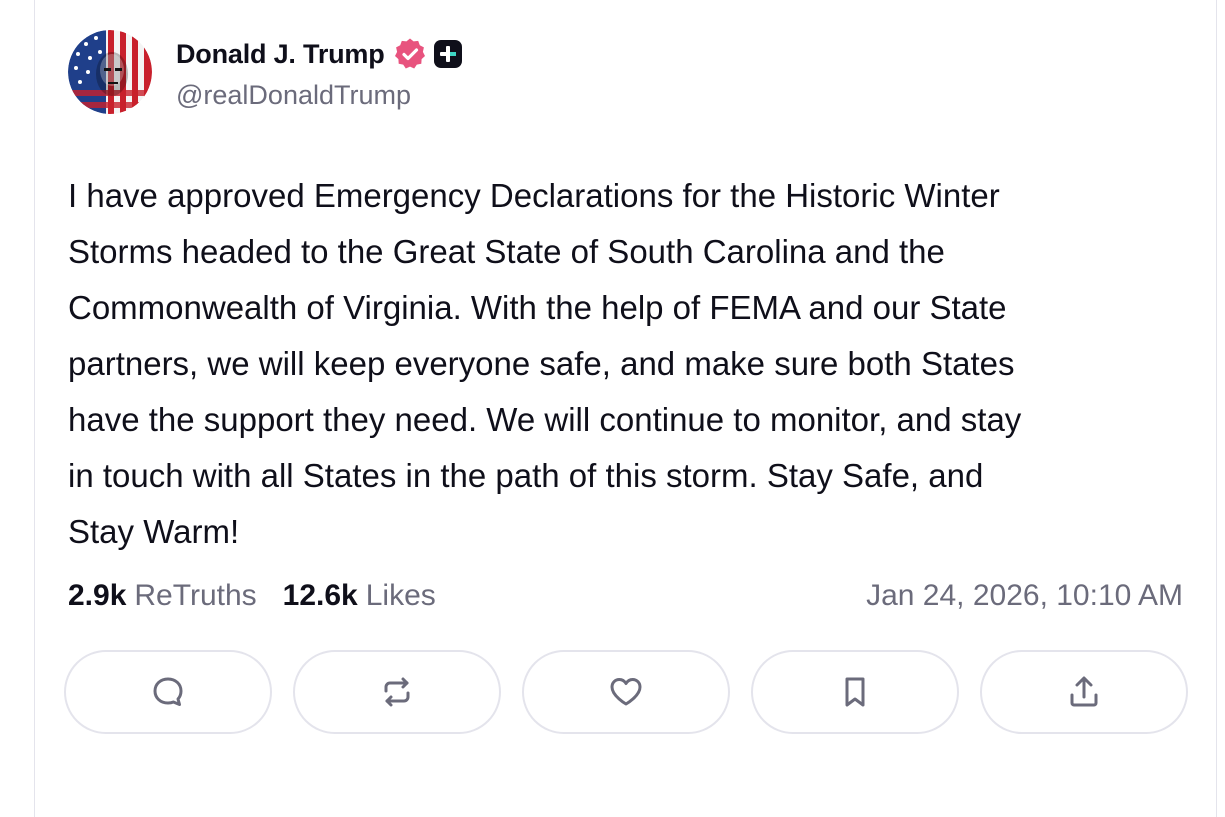 The image size is (1225, 817). What do you see at coordinates (448, 54) in the screenshot?
I see `truth-plus-icon` at bounding box center [448, 54].